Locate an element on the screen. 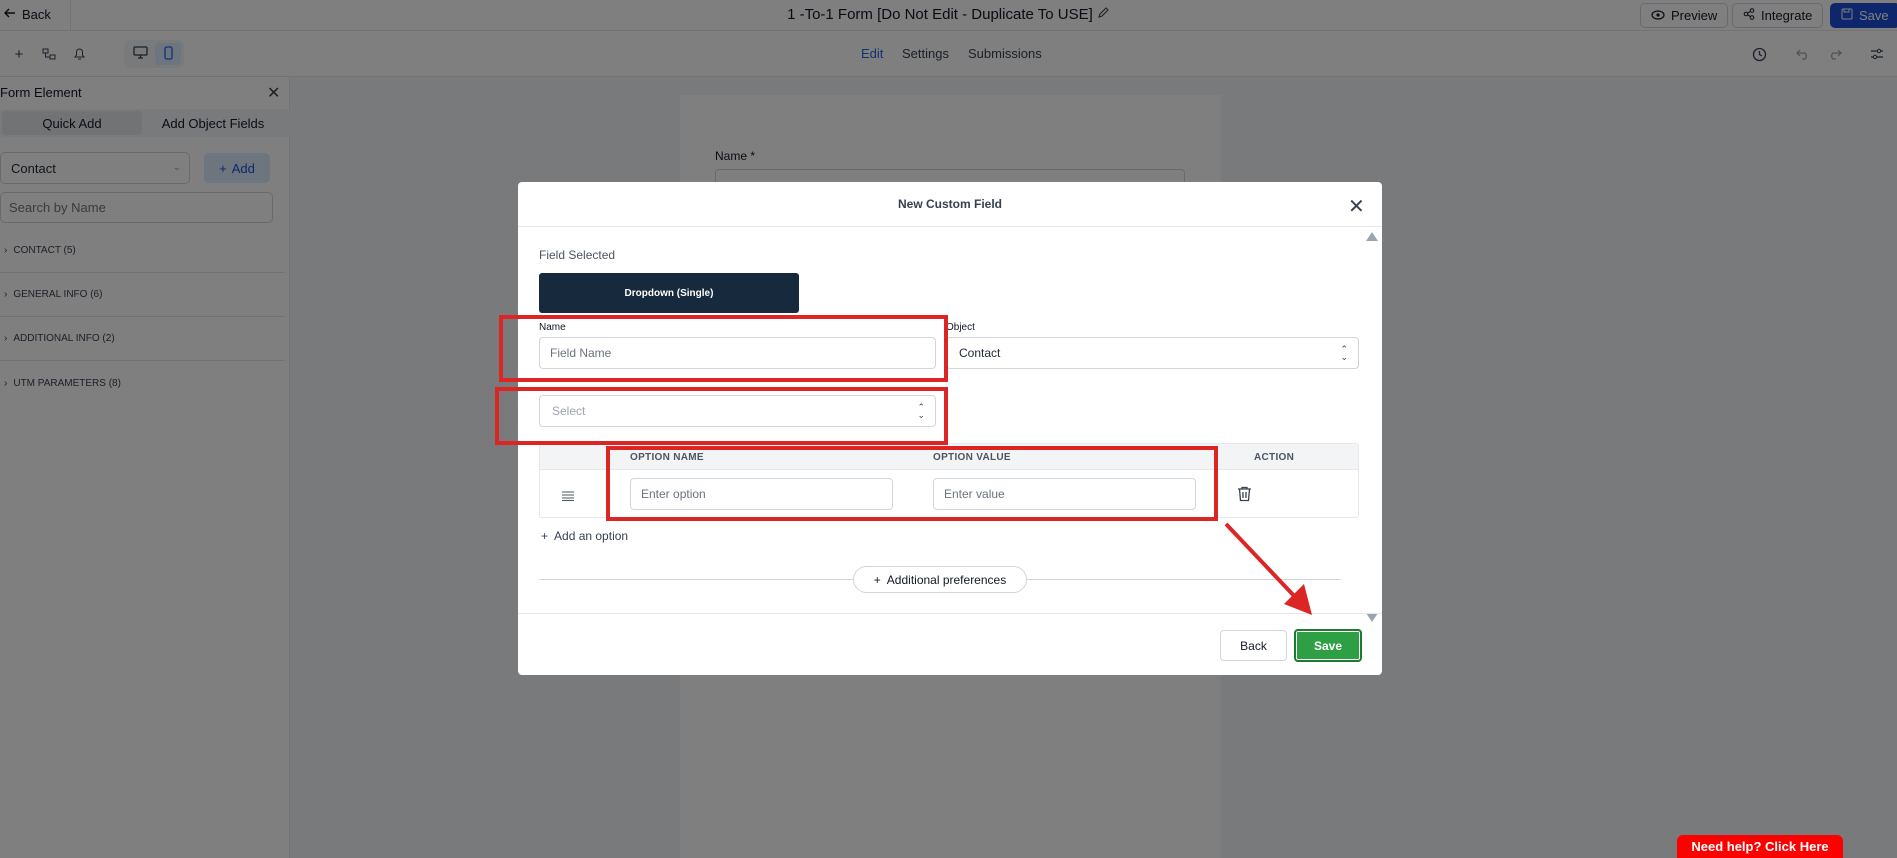  trash-icon is located at coordinates (1244, 495).